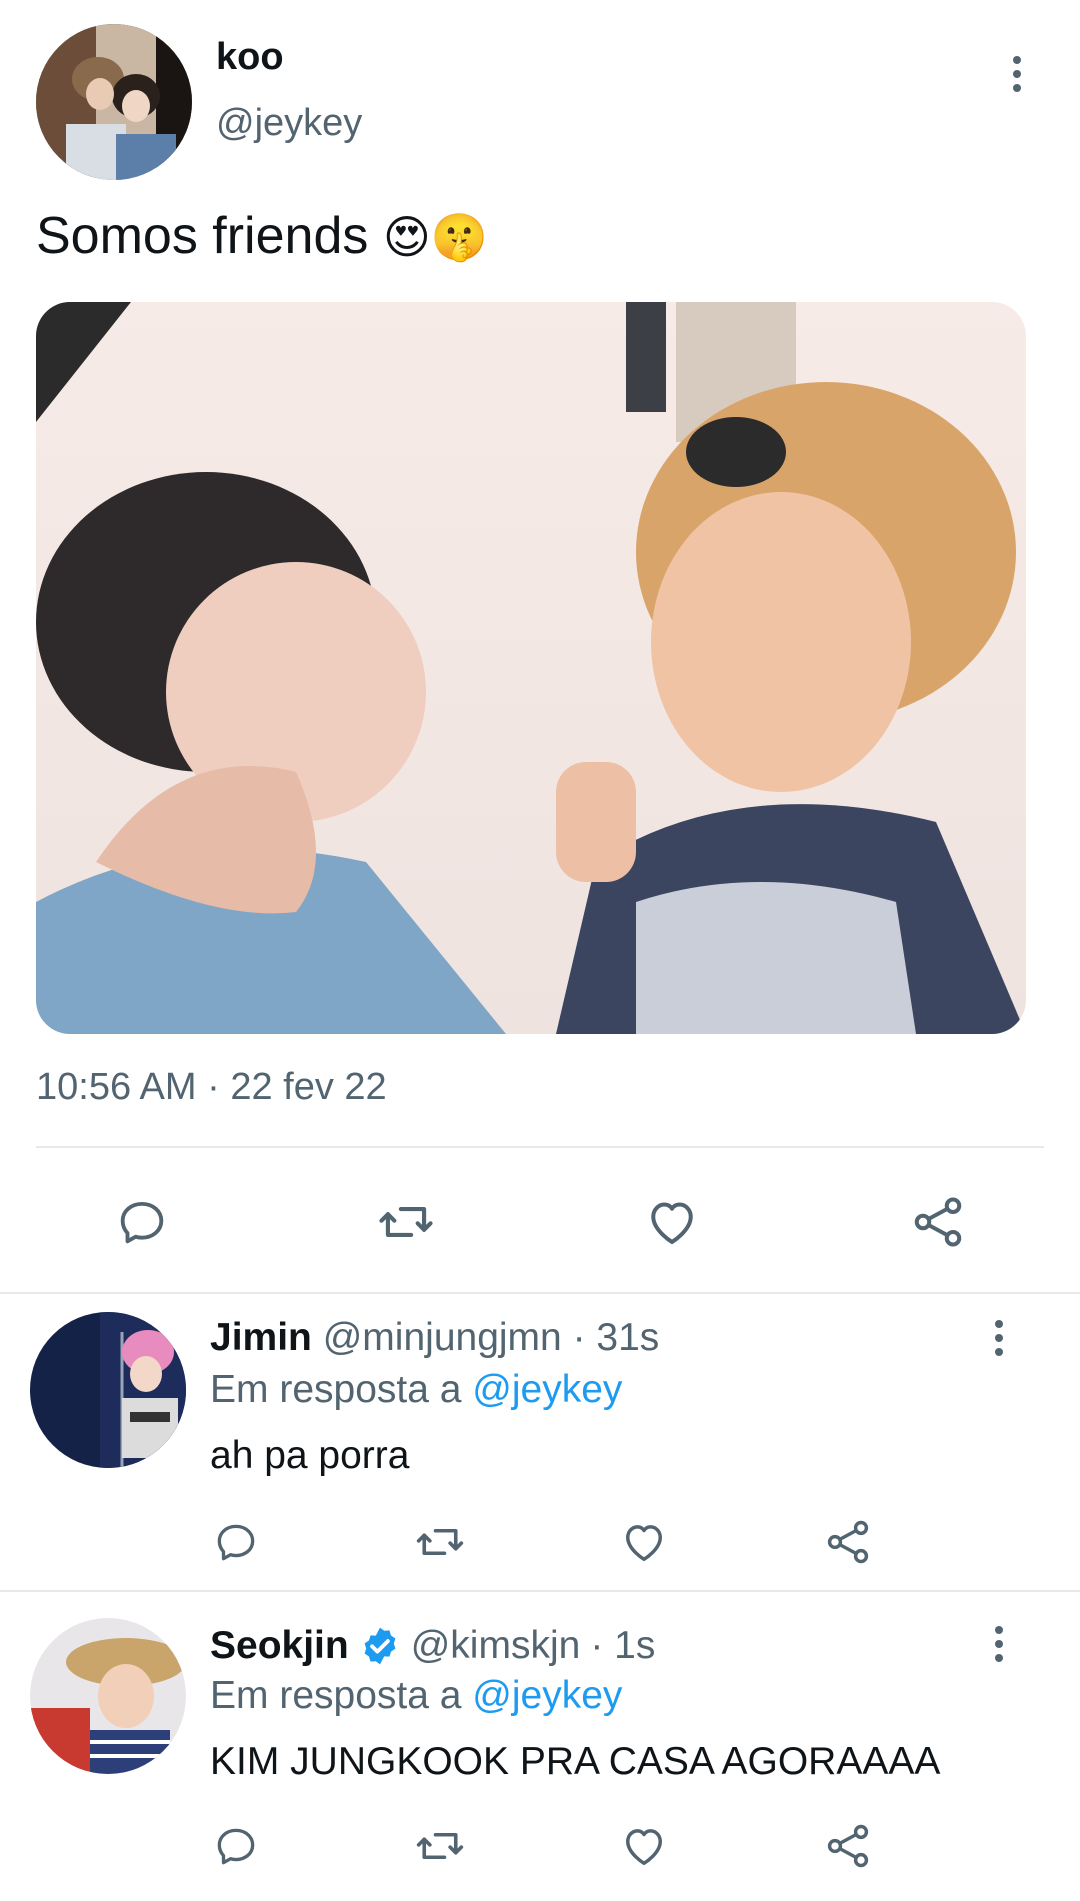 This screenshot has height=1901, width=1080. Describe the element at coordinates (289, 123) in the screenshot. I see `author-handle: @jeykey` at that location.